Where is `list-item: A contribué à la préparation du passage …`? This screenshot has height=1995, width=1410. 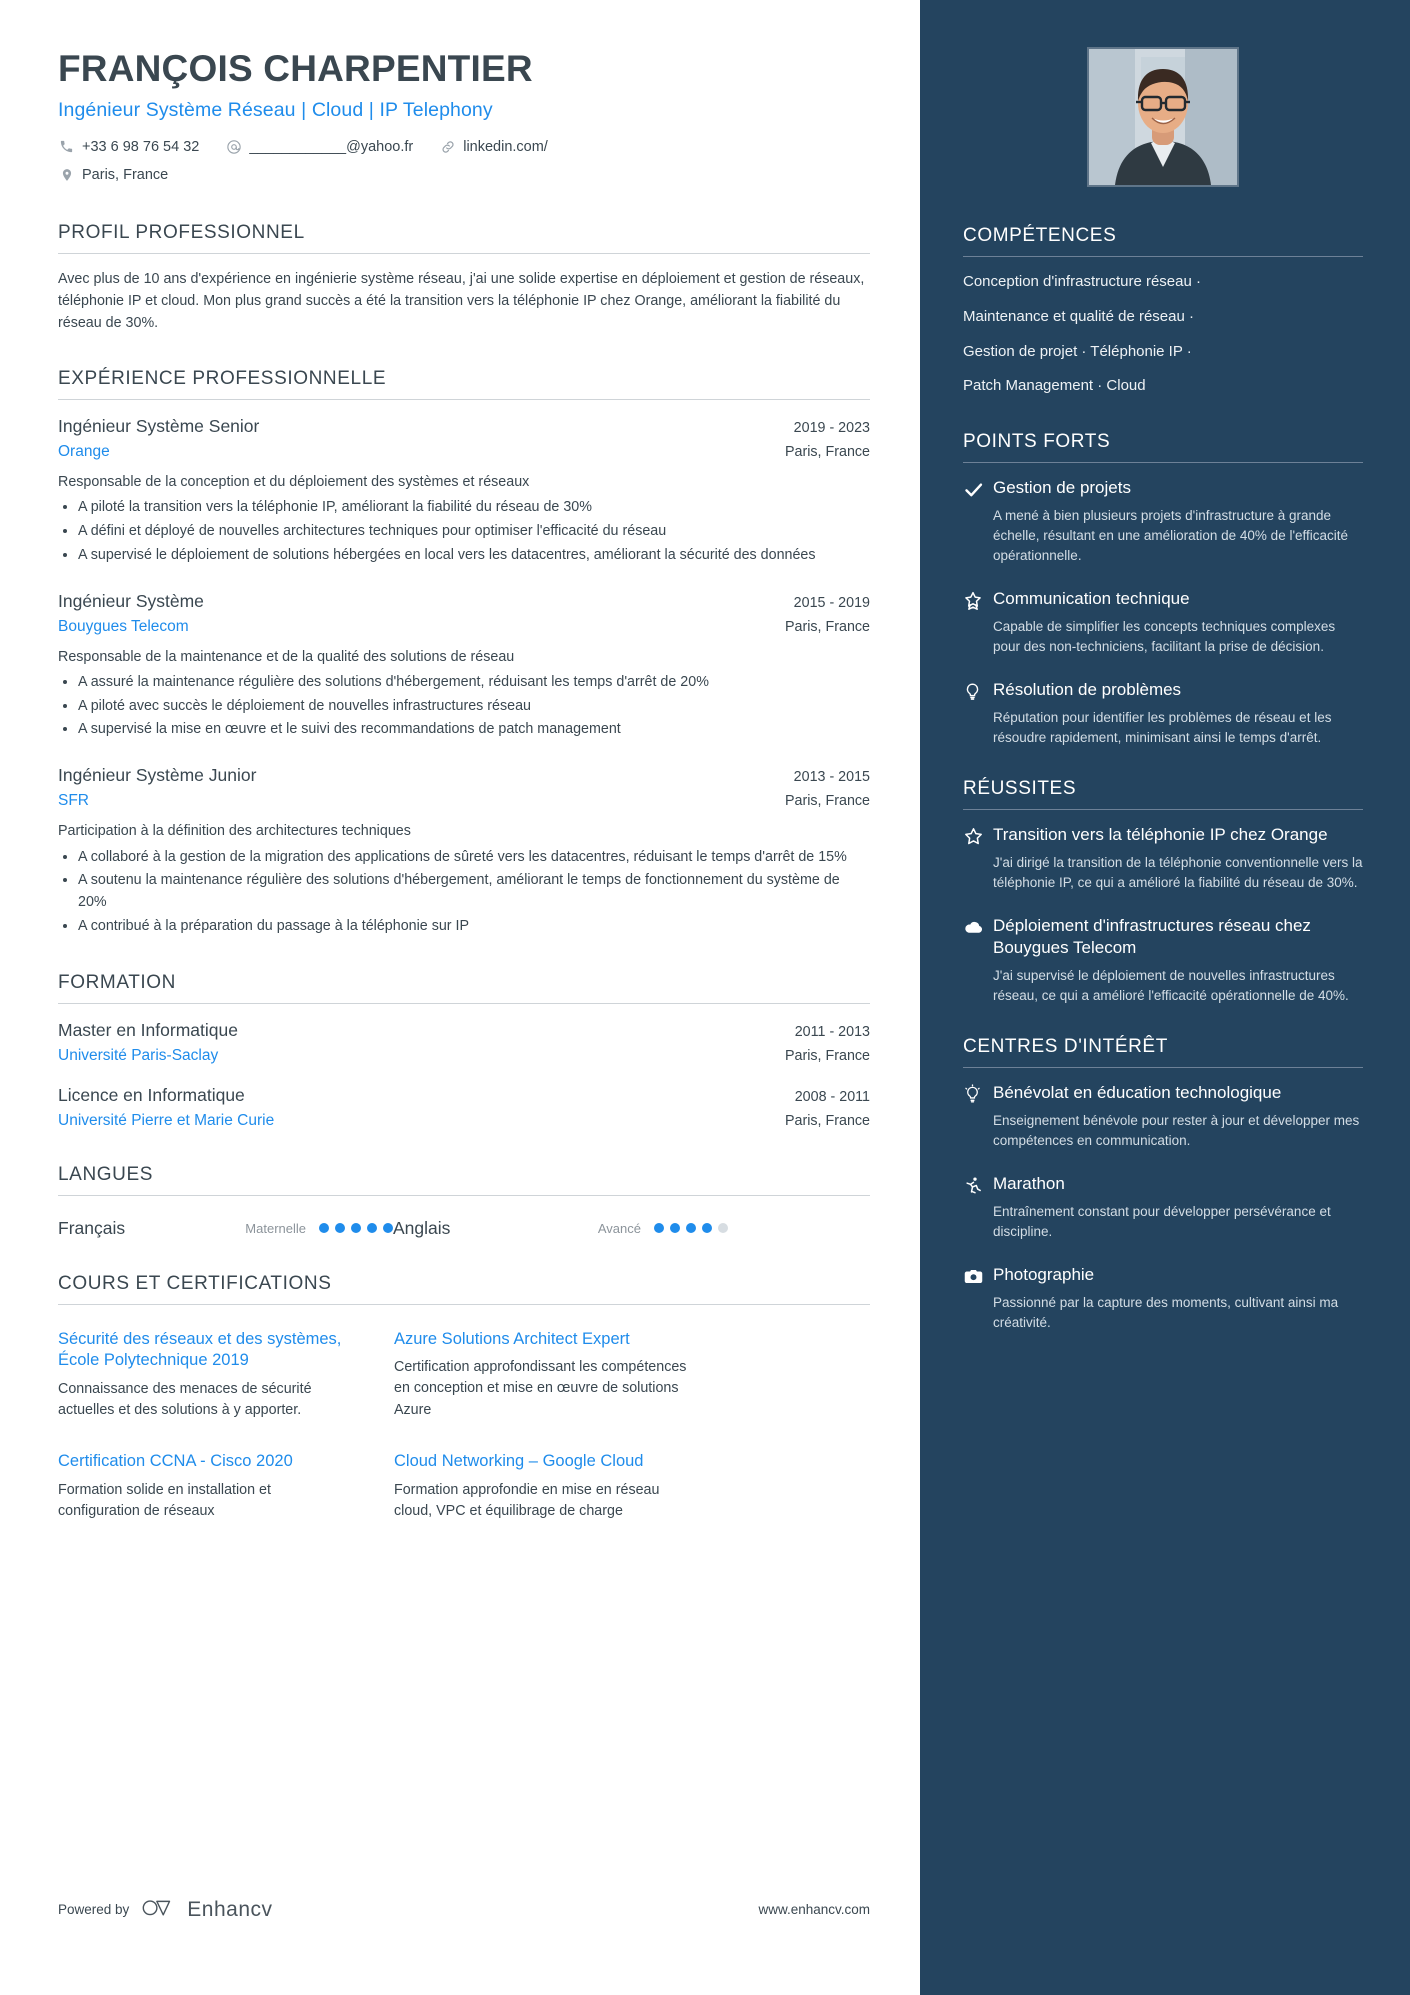 list-item: A contribué à la préparation du passage … is located at coordinates (474, 927).